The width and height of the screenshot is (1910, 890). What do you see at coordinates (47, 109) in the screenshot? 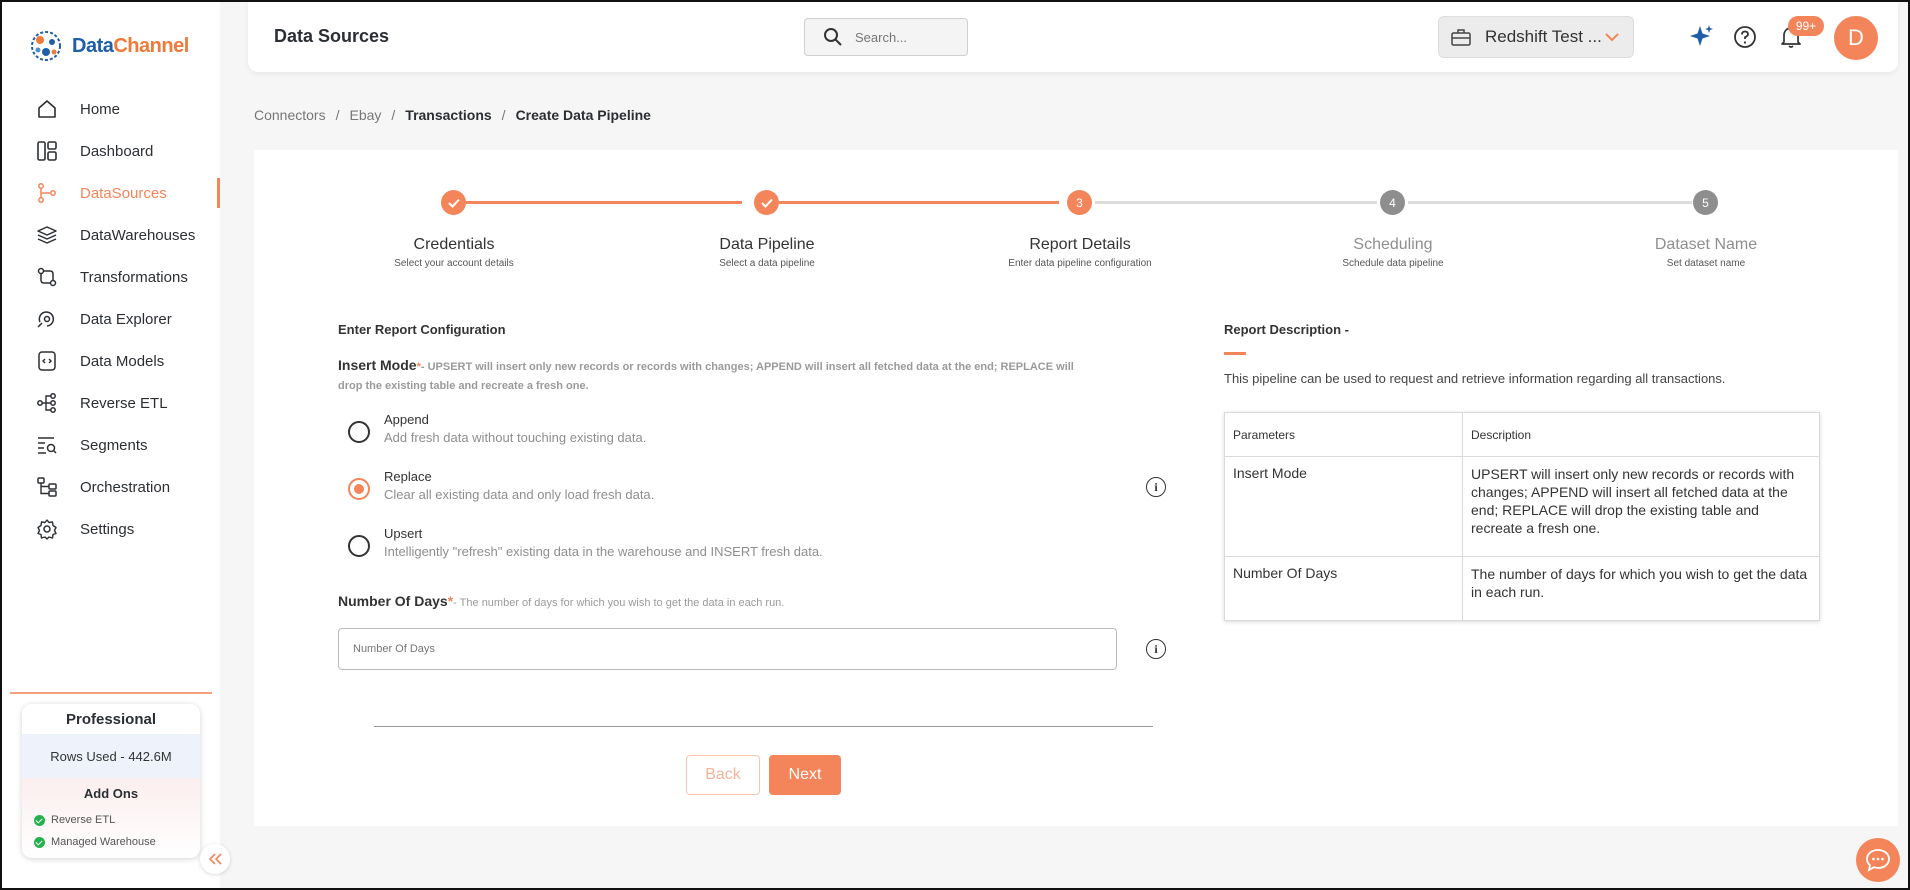
I see `home-icon` at bounding box center [47, 109].